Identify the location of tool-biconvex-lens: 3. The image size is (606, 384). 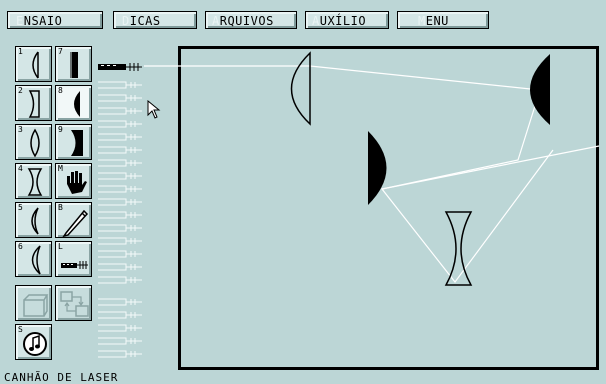
(33, 142).